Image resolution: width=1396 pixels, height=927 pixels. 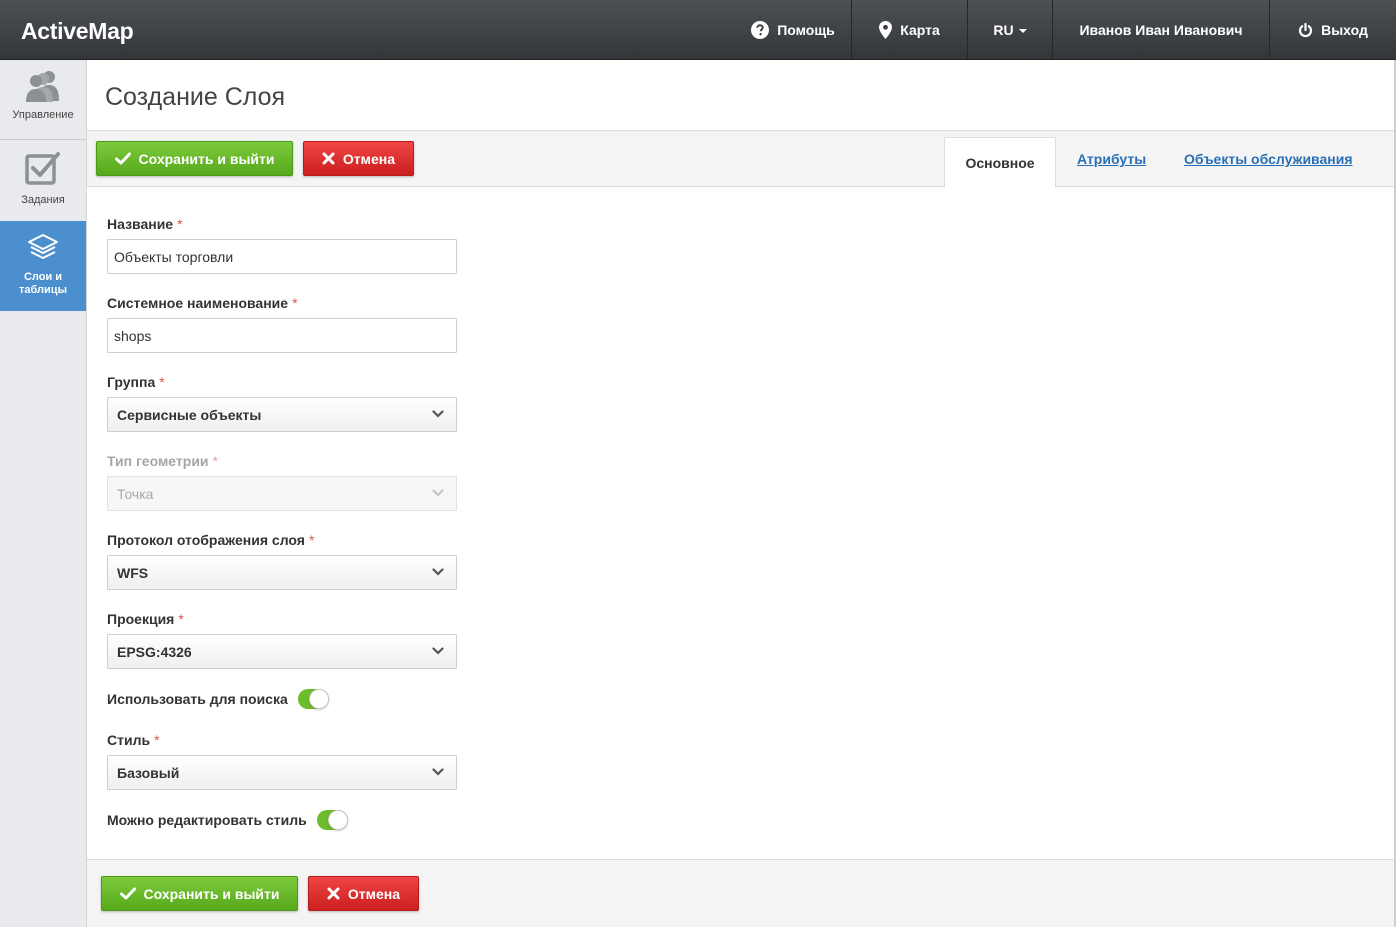 I want to click on editable-style-row: Можно редактировать стиль, so click(x=227, y=820).